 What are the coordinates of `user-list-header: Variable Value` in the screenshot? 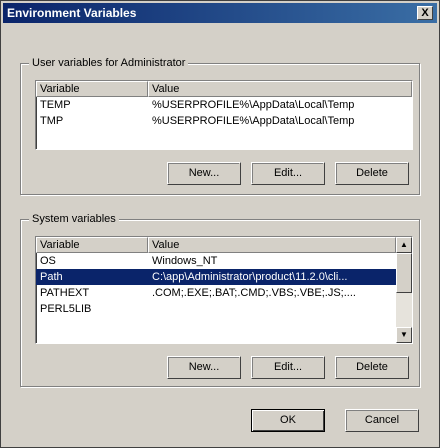 It's located at (224, 89).